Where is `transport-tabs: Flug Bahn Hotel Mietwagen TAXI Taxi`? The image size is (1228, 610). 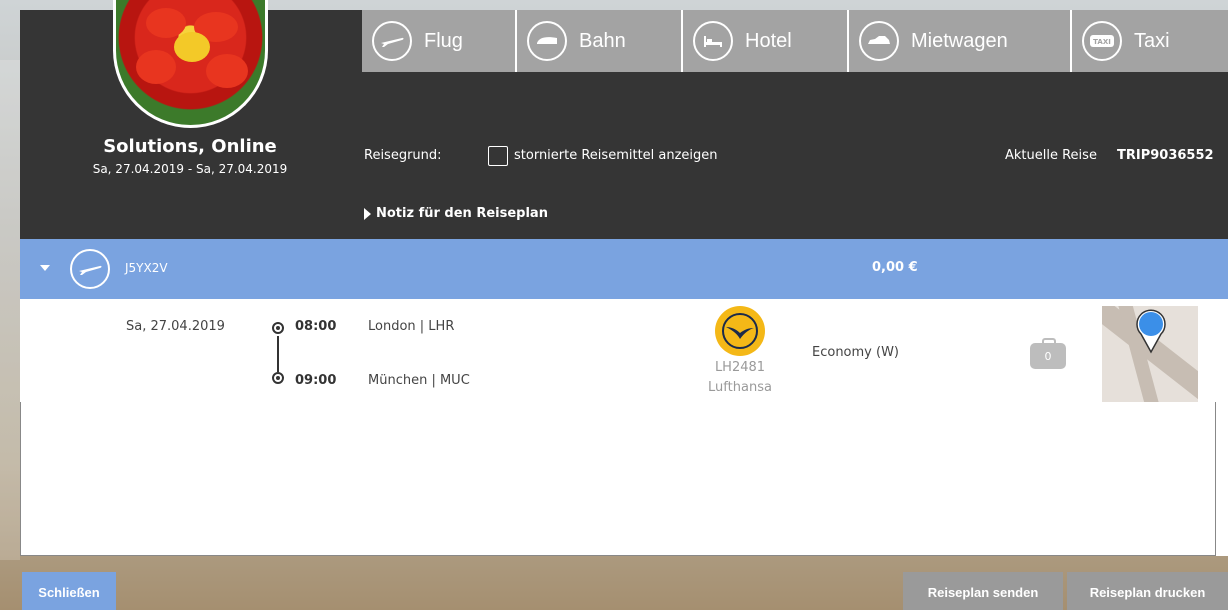
transport-tabs: Flug Bahn Hotel Mietwagen TAXI Taxi is located at coordinates (795, 41).